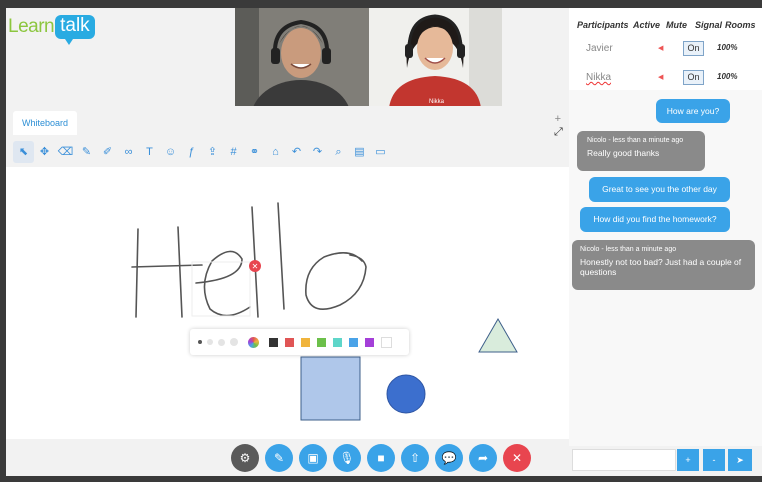  Describe the element at coordinates (688, 460) in the screenshot. I see `increase-font-button: +` at that location.